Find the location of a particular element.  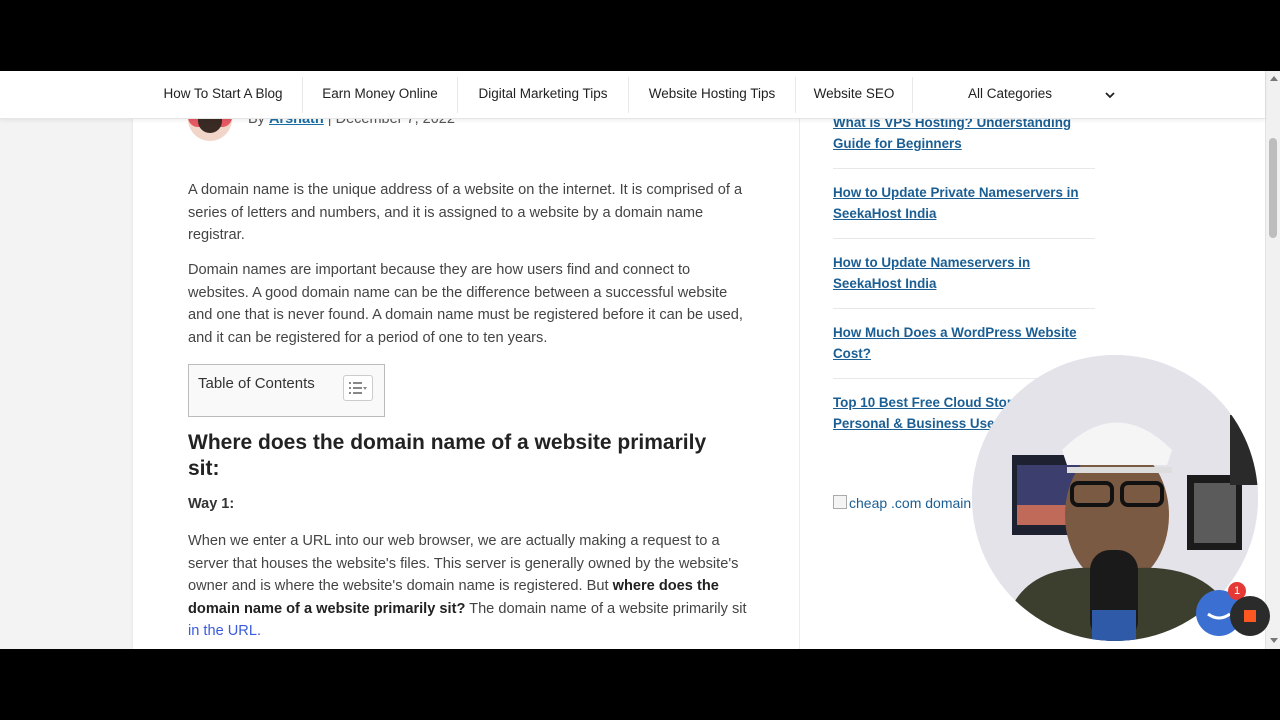

toc-toggle-button is located at coordinates (358, 388).